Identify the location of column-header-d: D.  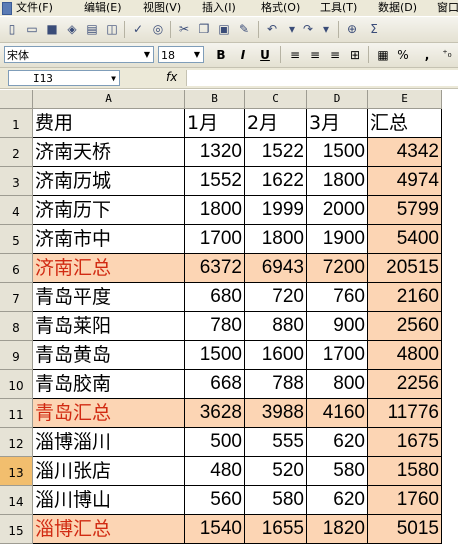
(337, 99).